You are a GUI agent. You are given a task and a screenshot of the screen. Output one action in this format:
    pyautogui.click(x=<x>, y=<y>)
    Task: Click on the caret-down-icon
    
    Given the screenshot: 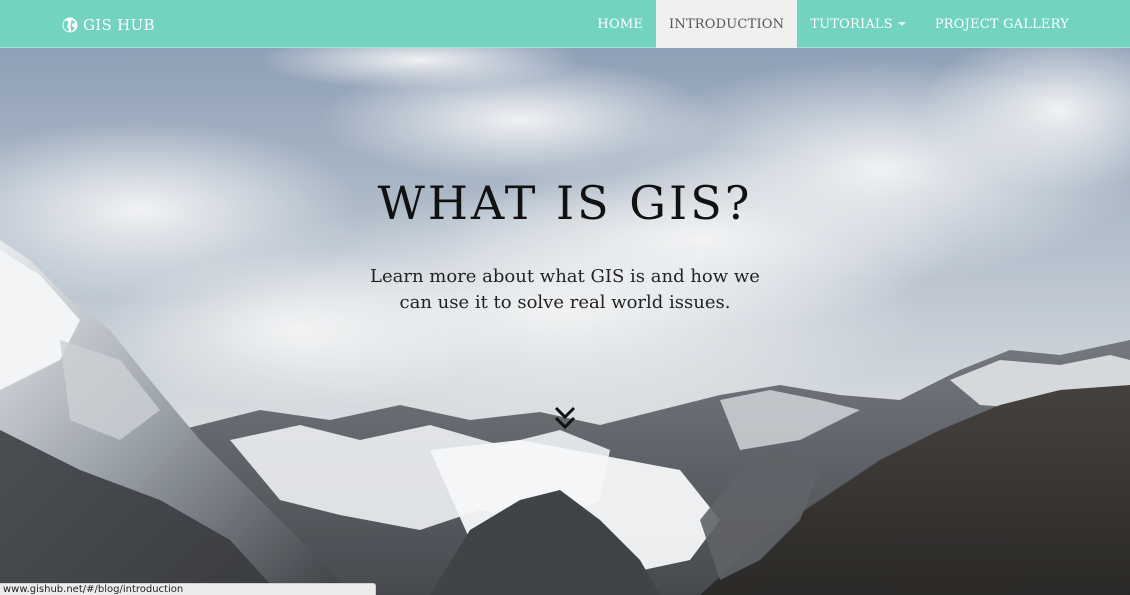 What is the action you would take?
    pyautogui.click(x=901, y=24)
    